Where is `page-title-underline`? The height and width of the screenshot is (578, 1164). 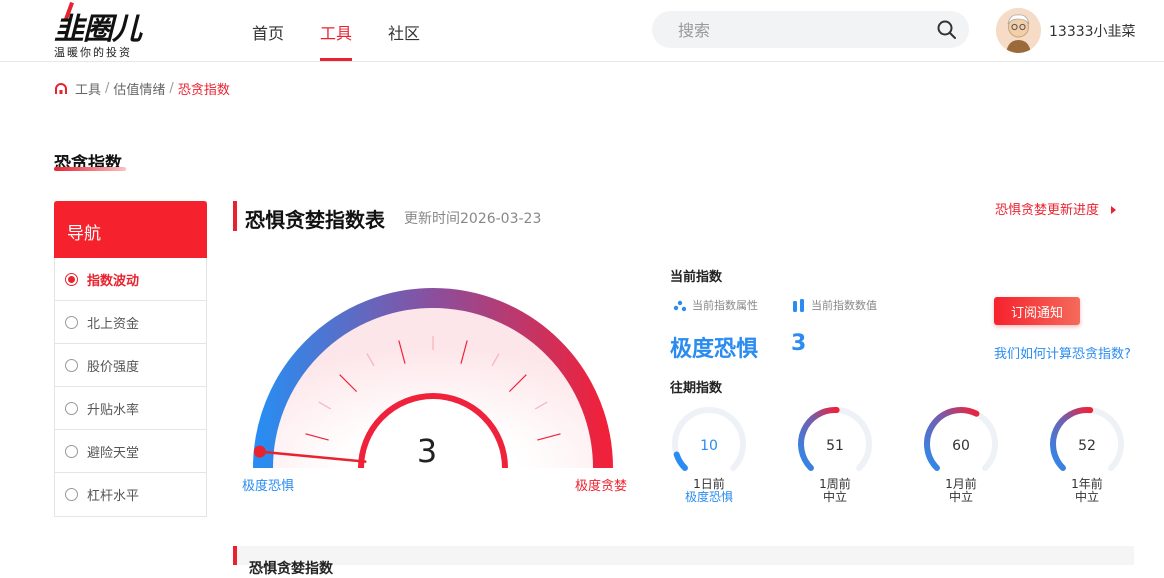 page-title-underline is located at coordinates (90, 169).